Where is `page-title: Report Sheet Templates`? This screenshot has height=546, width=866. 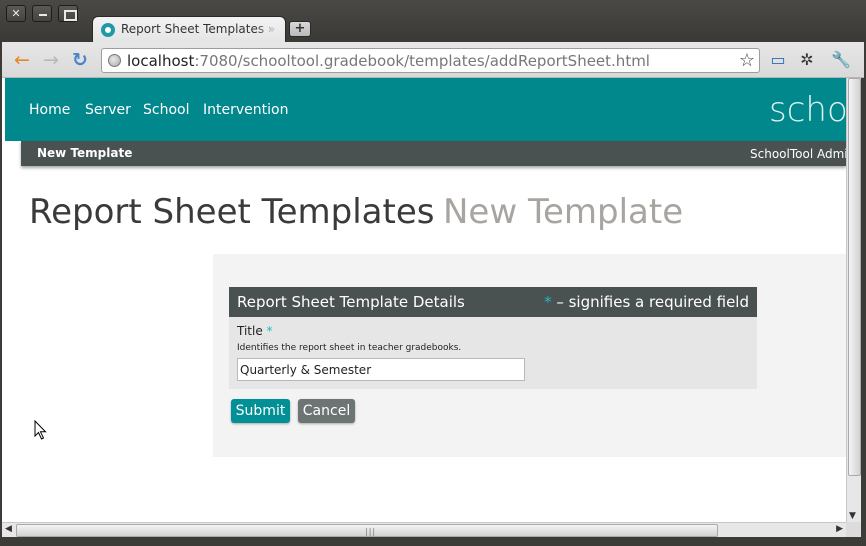
page-title: Report Sheet Templates is located at coordinates (232, 212).